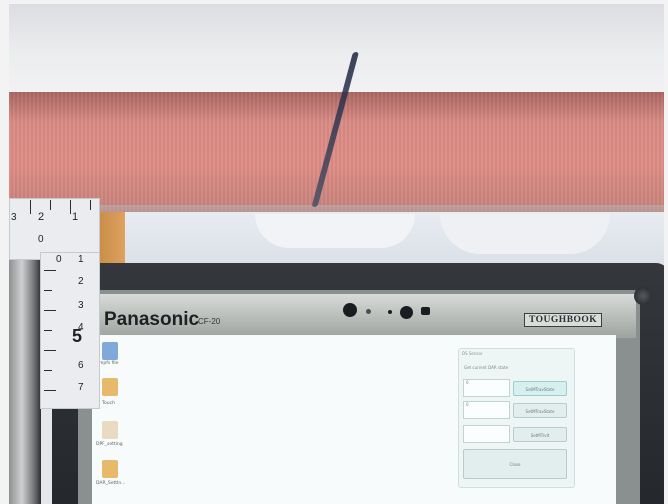 This screenshot has width=668, height=504. What do you see at coordinates (472, 353) in the screenshot?
I see `dialog-title: DS Sensor` at bounding box center [472, 353].